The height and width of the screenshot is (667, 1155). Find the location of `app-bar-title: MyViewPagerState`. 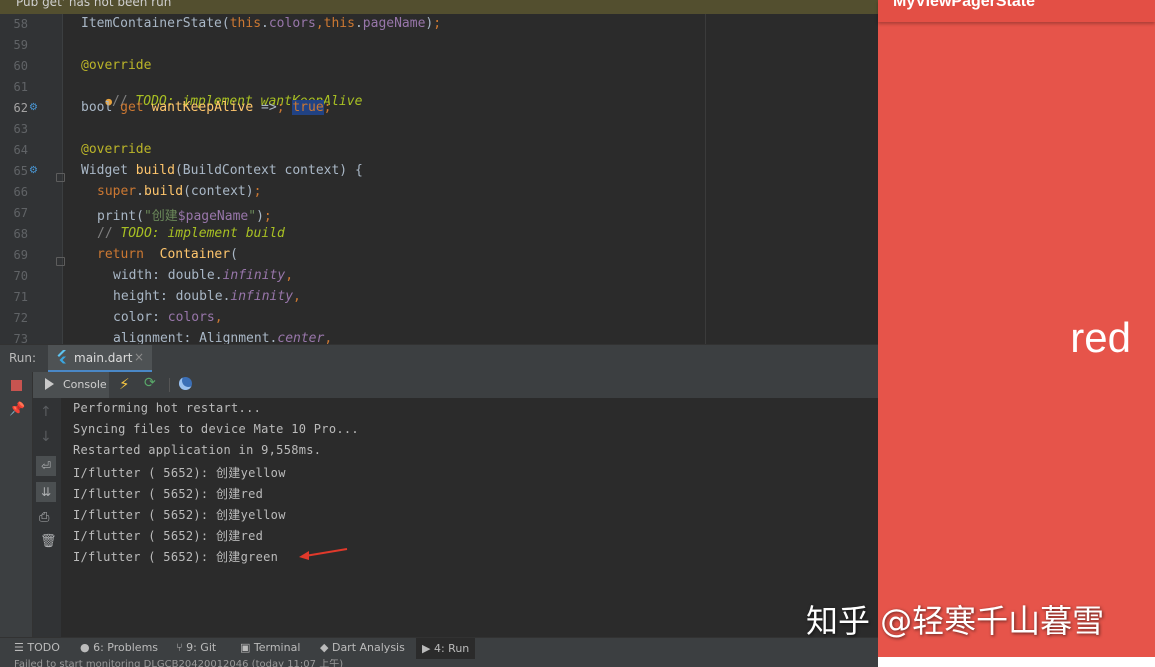

app-bar-title: MyViewPagerState is located at coordinates (964, 5).